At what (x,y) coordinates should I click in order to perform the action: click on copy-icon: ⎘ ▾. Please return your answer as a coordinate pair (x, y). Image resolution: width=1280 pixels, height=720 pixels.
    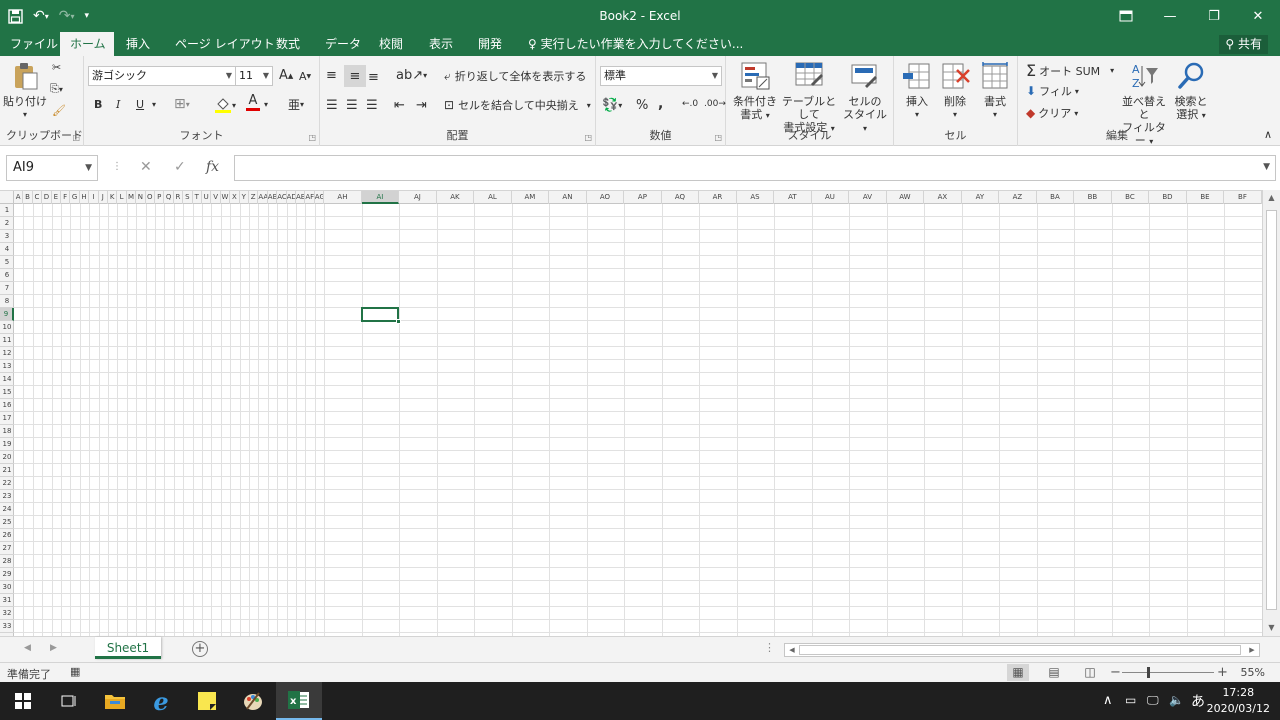
    Looking at the image, I should click on (56, 89).